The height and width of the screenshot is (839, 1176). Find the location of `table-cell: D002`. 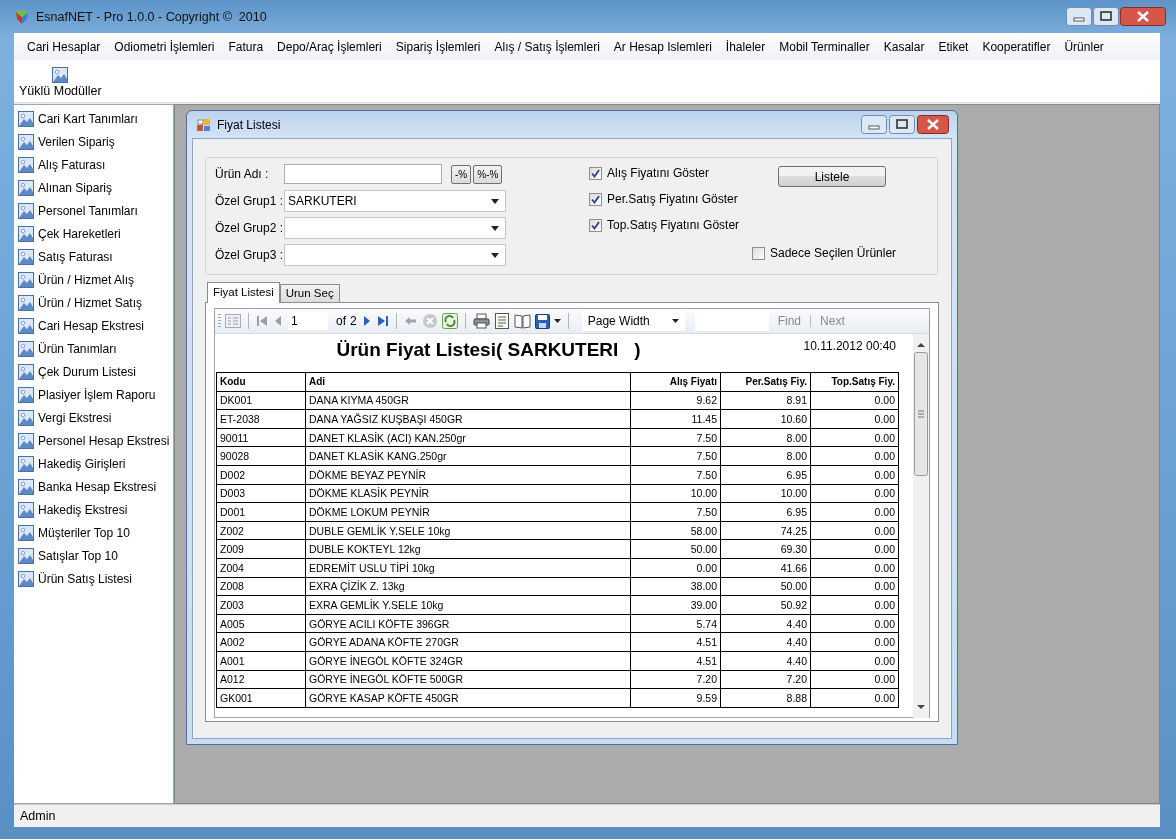

table-cell: D002 is located at coordinates (261, 475).